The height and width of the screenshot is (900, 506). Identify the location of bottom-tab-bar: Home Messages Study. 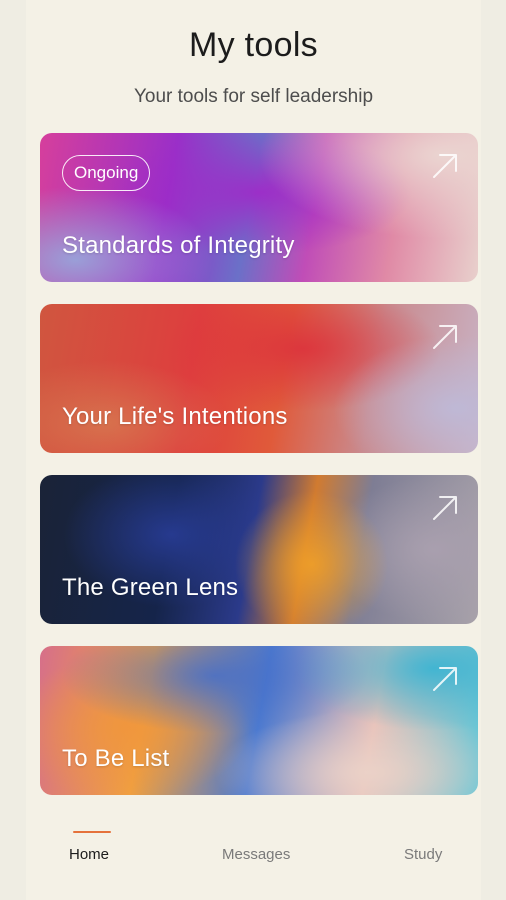
(253, 860).